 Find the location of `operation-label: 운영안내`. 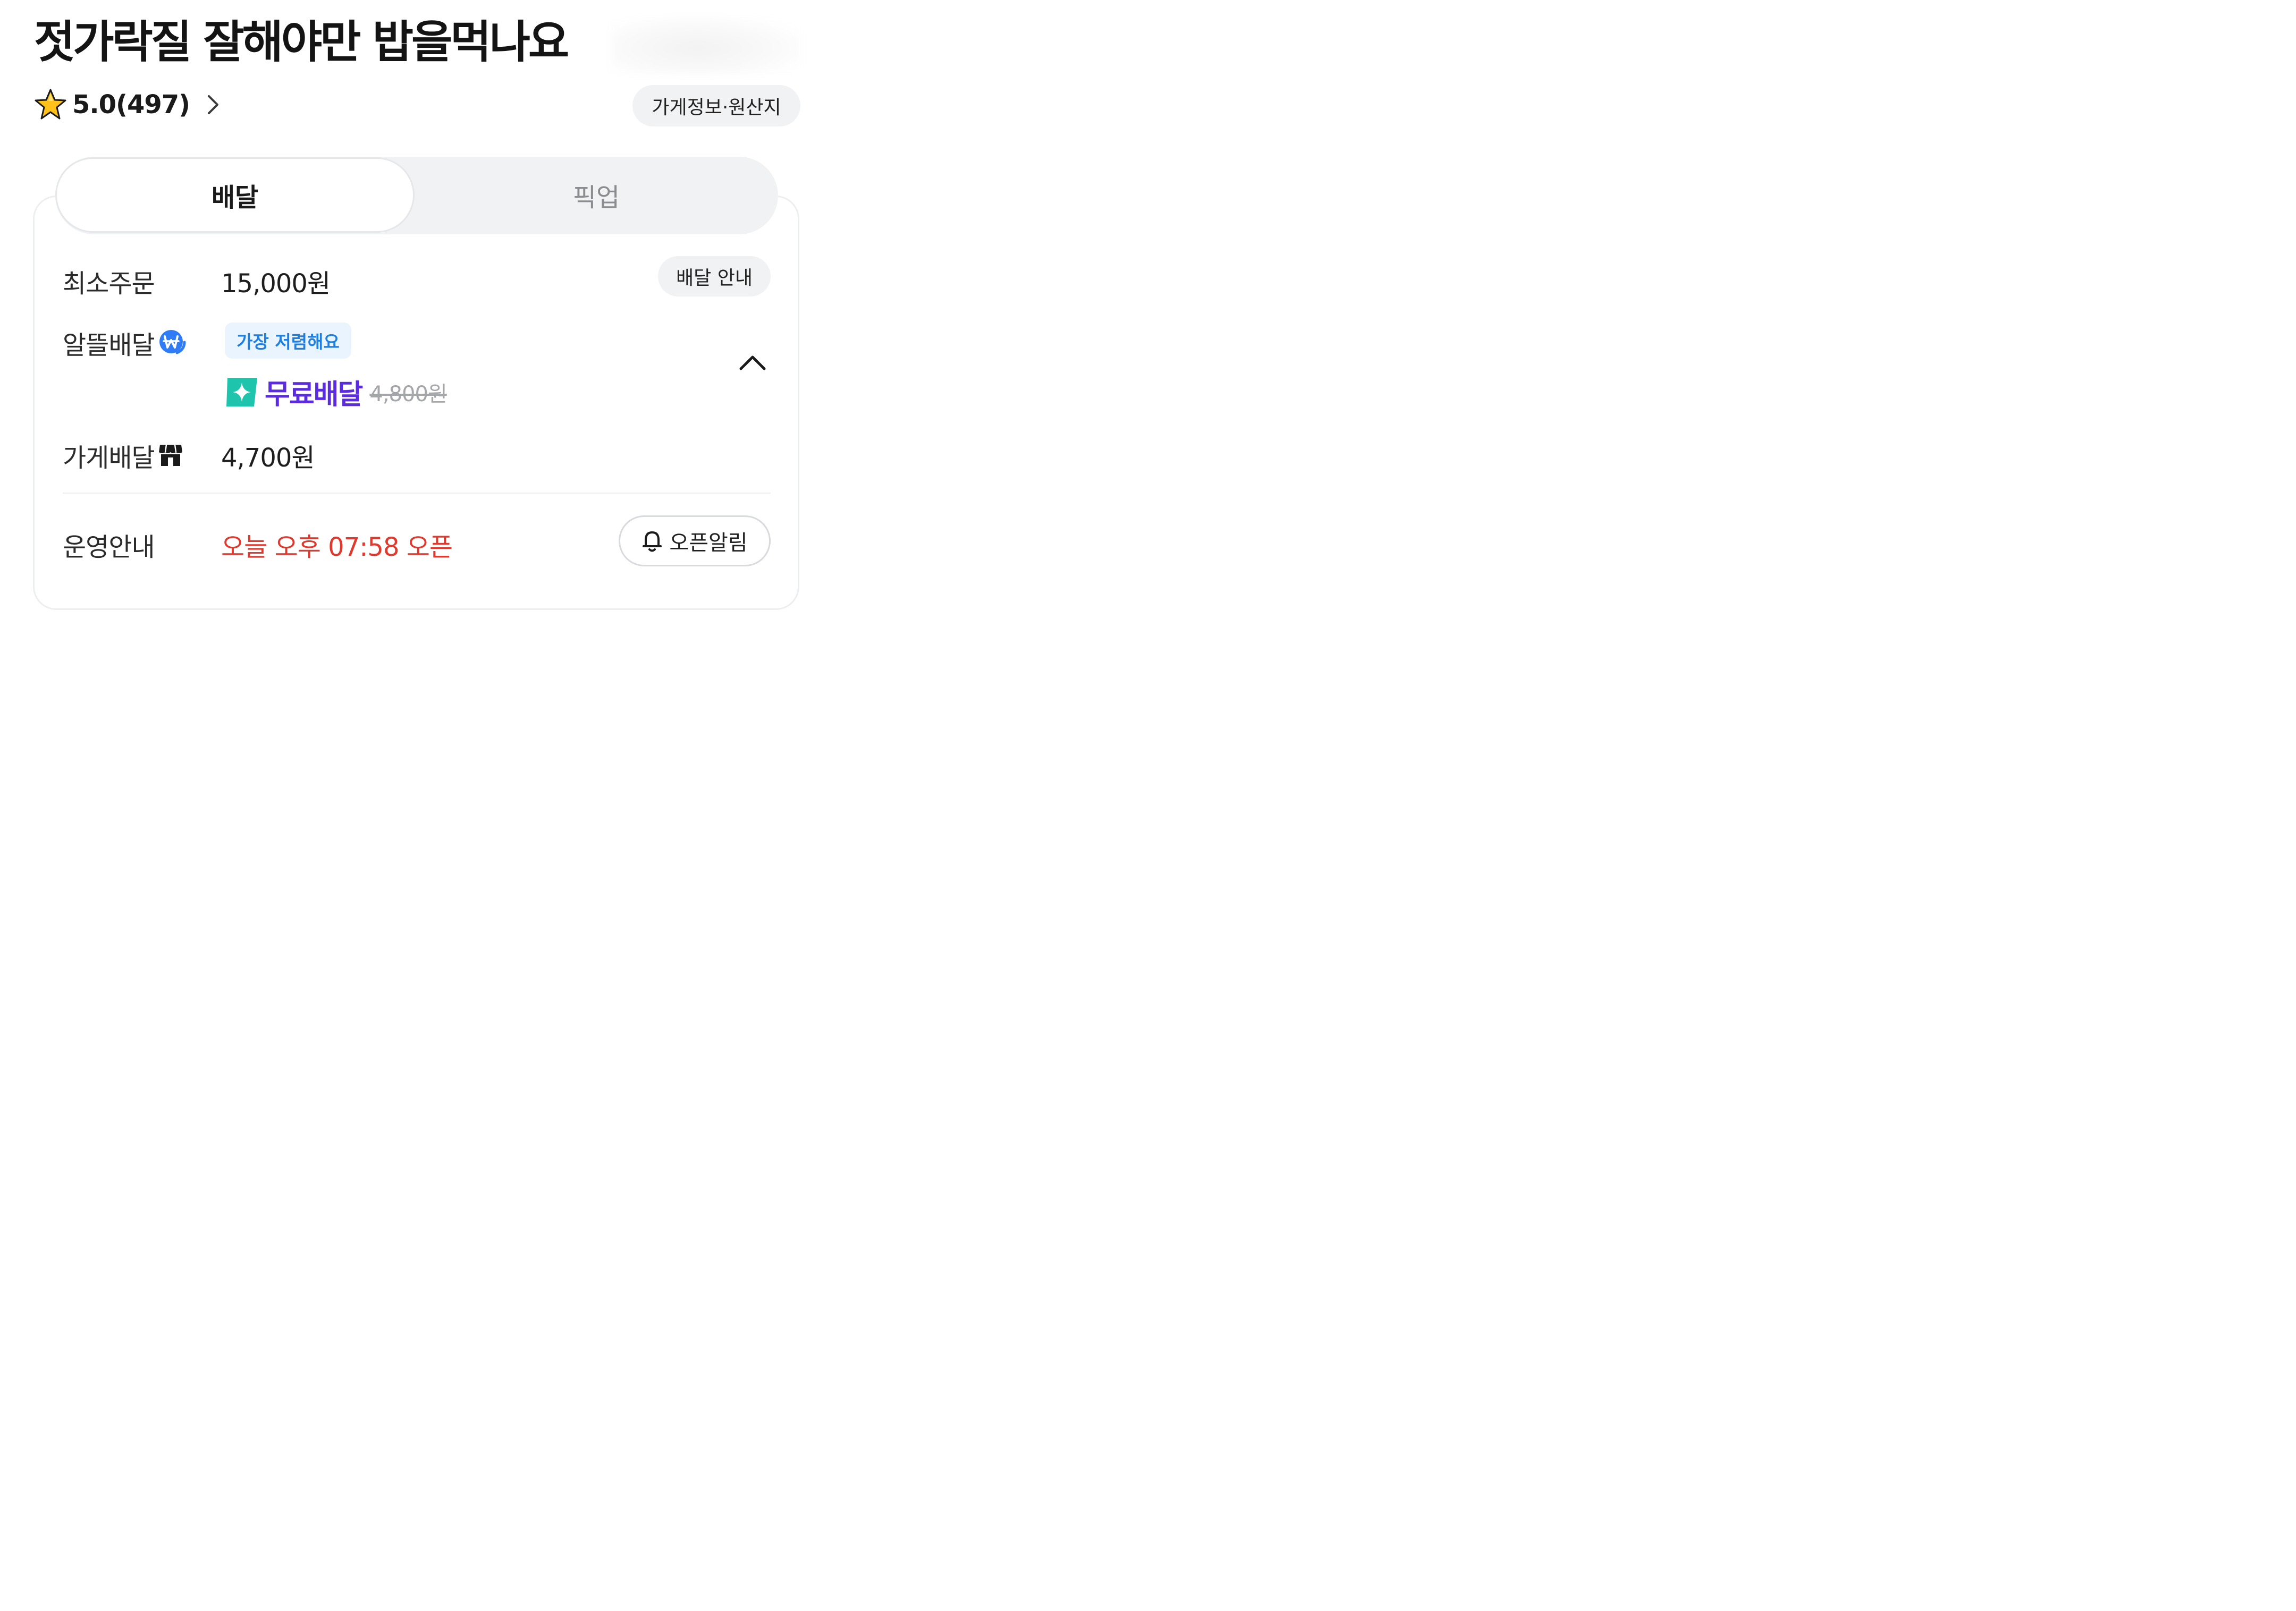

operation-label: 운영안내 is located at coordinates (109, 544).